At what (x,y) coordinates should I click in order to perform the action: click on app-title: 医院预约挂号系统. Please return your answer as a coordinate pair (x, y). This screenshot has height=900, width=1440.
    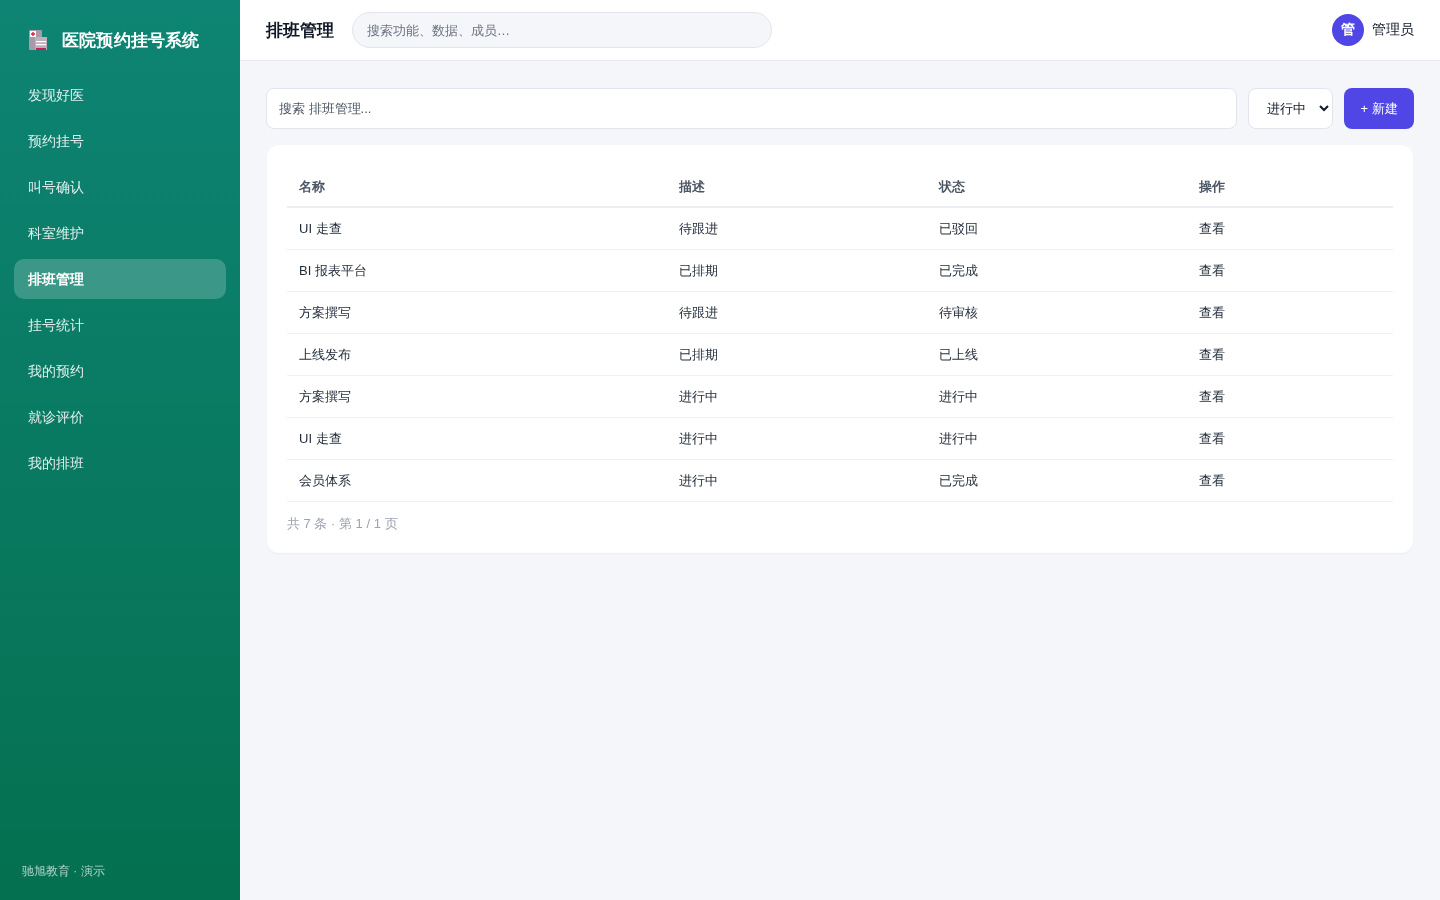
    Looking at the image, I should click on (131, 40).